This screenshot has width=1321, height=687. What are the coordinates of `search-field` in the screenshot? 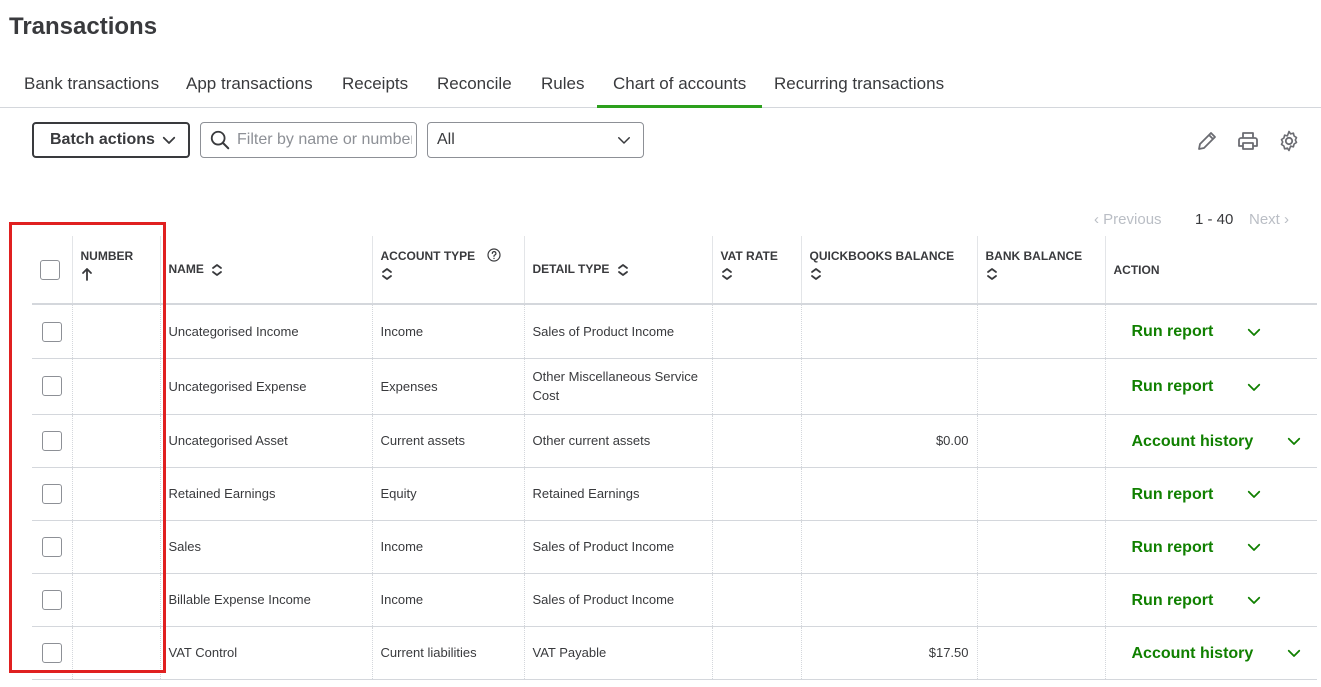 It's located at (308, 140).